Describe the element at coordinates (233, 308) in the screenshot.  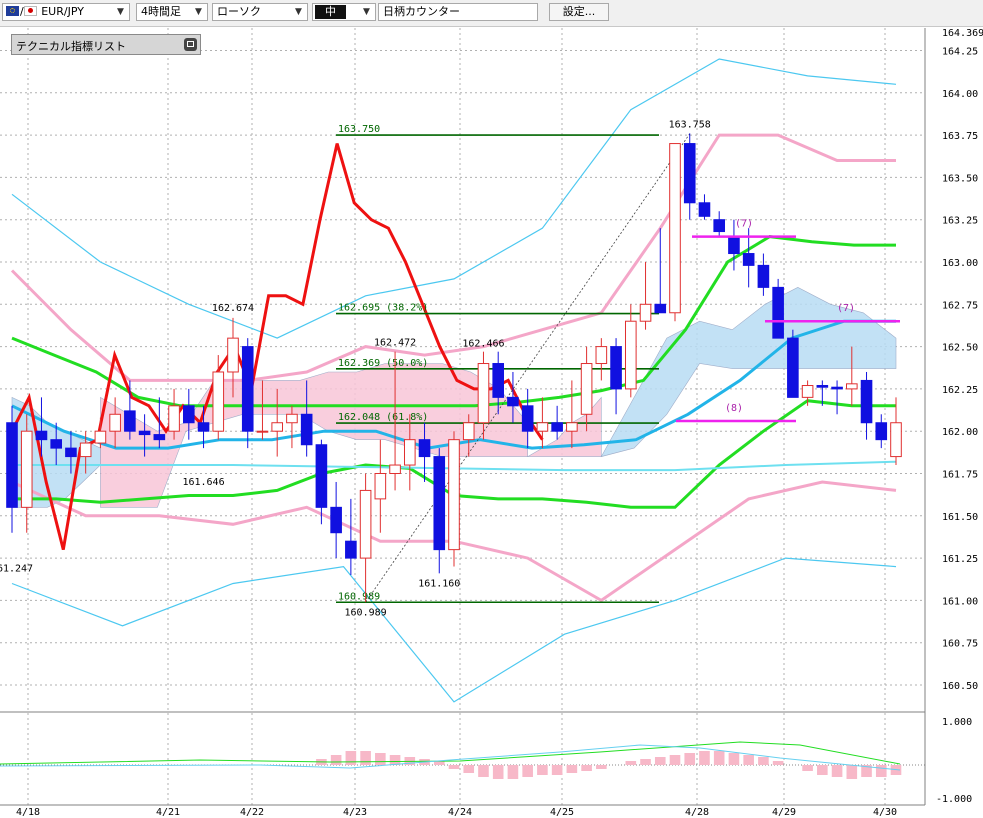
I see `price-extreme-label: 162.674` at that location.